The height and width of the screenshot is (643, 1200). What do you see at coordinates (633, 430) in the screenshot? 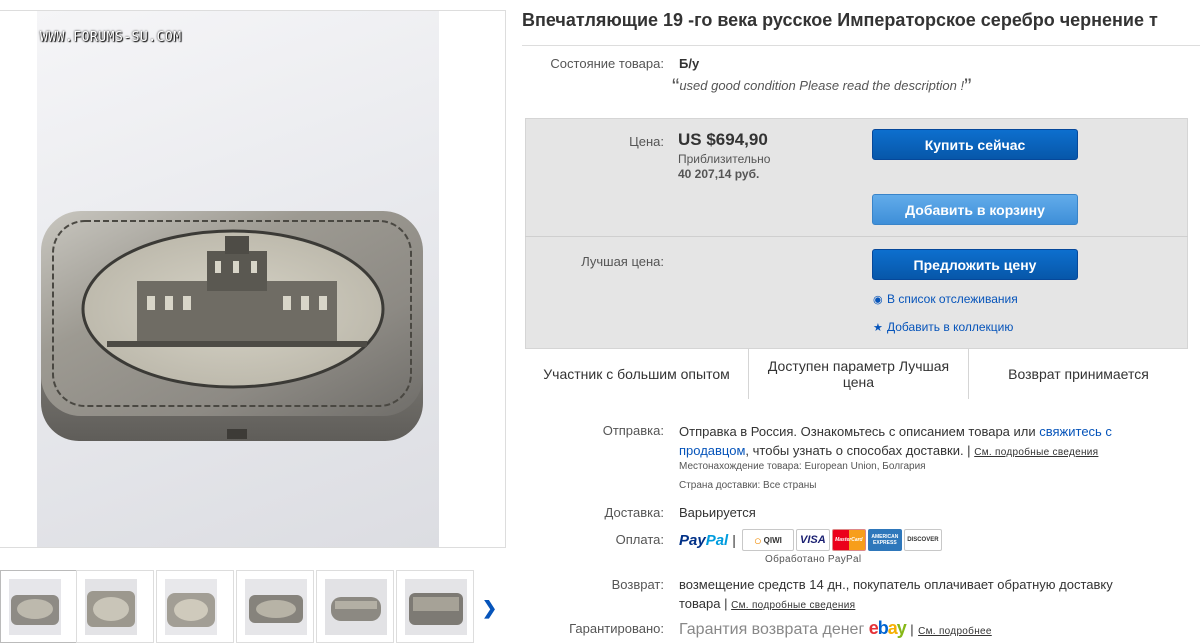
I see `shipping-label: Отправка:` at bounding box center [633, 430].